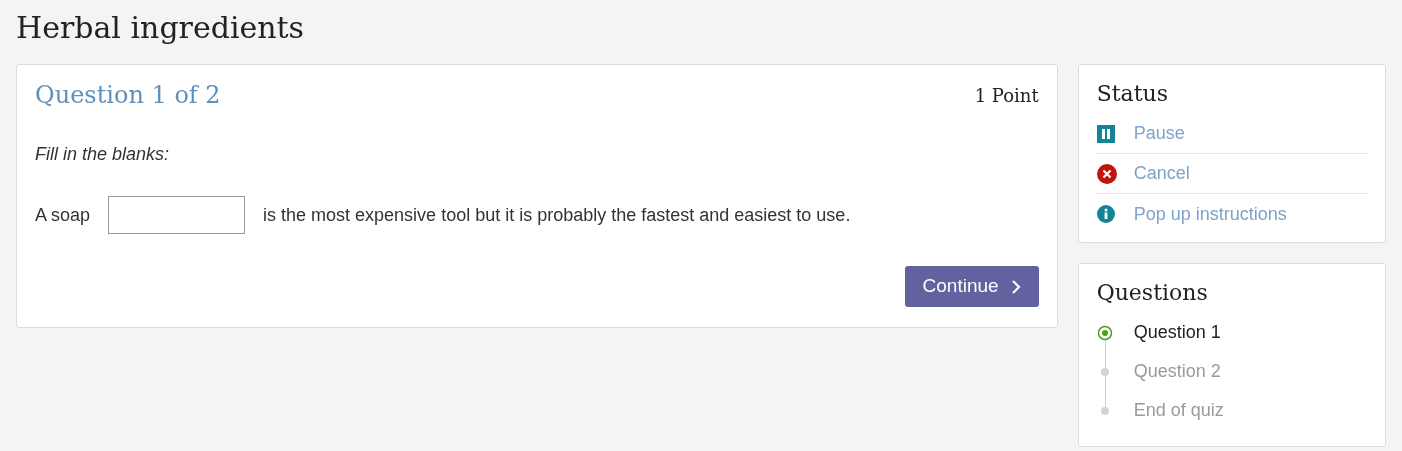  Describe the element at coordinates (1106, 173) in the screenshot. I see `close-icon` at that location.